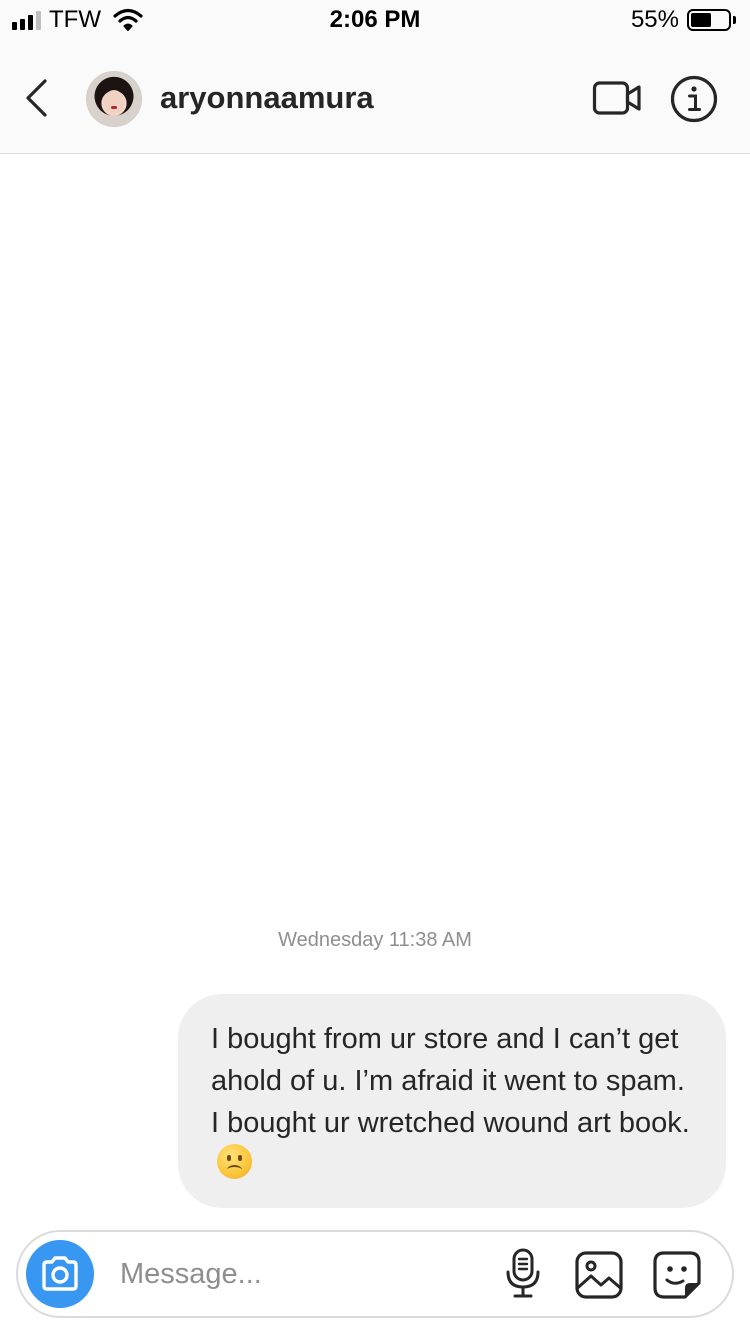  What do you see at coordinates (701, 20) in the screenshot?
I see `battery-level-fill` at bounding box center [701, 20].